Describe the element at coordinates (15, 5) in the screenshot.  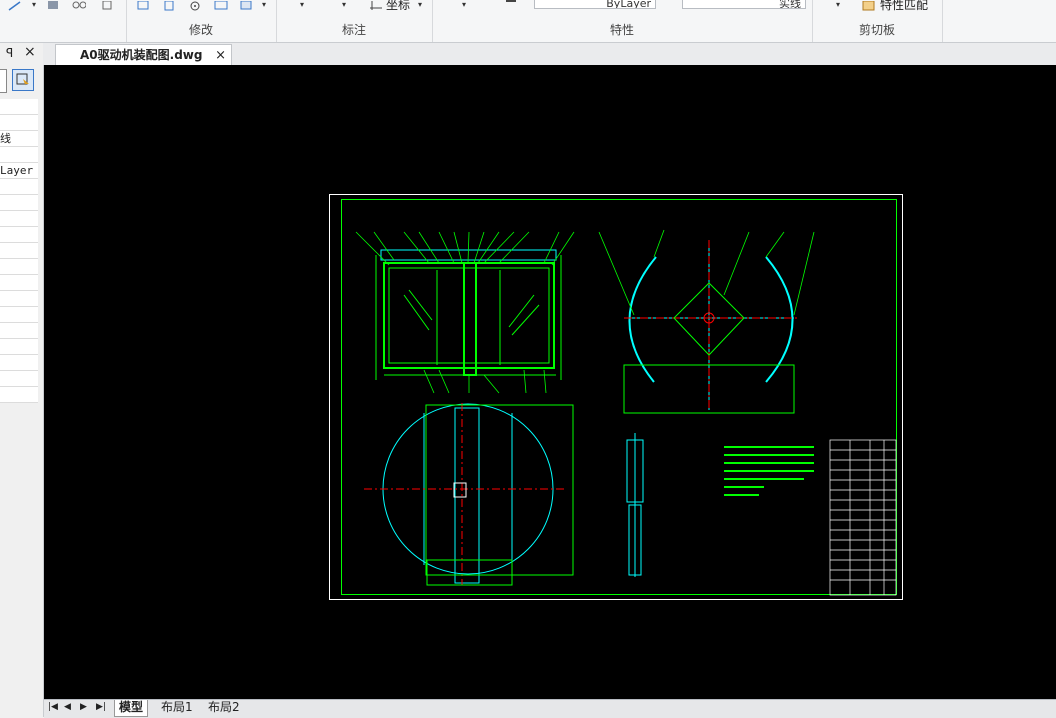
I see `line-icon` at that location.